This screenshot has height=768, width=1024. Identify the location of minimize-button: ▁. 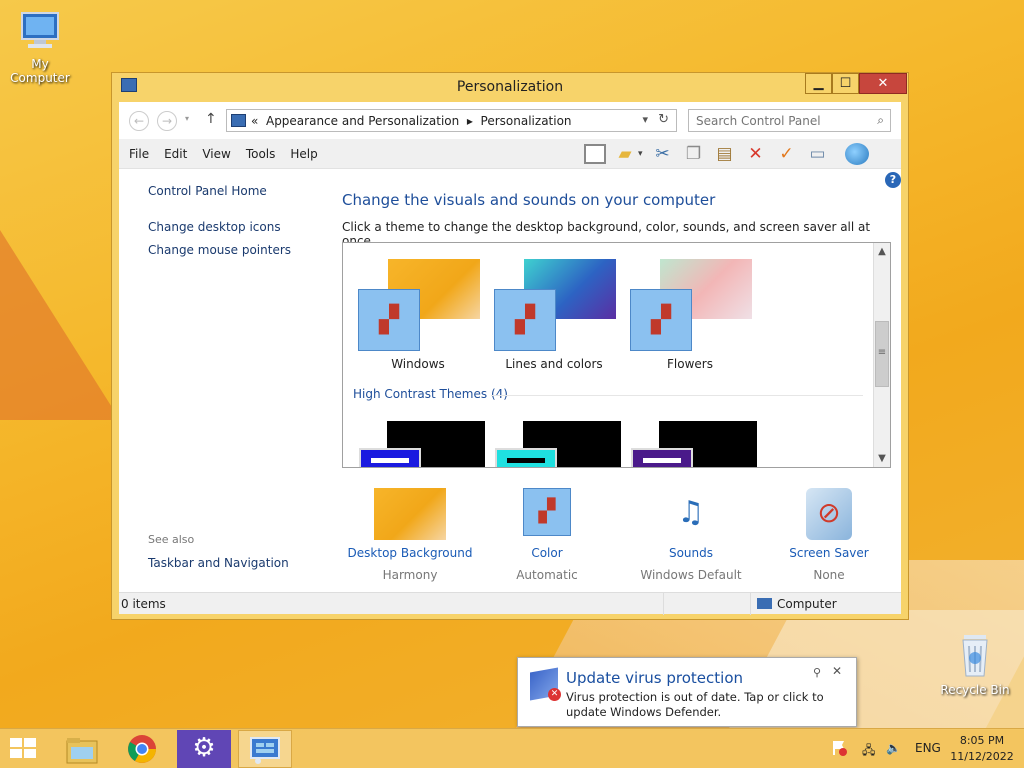
(818, 83).